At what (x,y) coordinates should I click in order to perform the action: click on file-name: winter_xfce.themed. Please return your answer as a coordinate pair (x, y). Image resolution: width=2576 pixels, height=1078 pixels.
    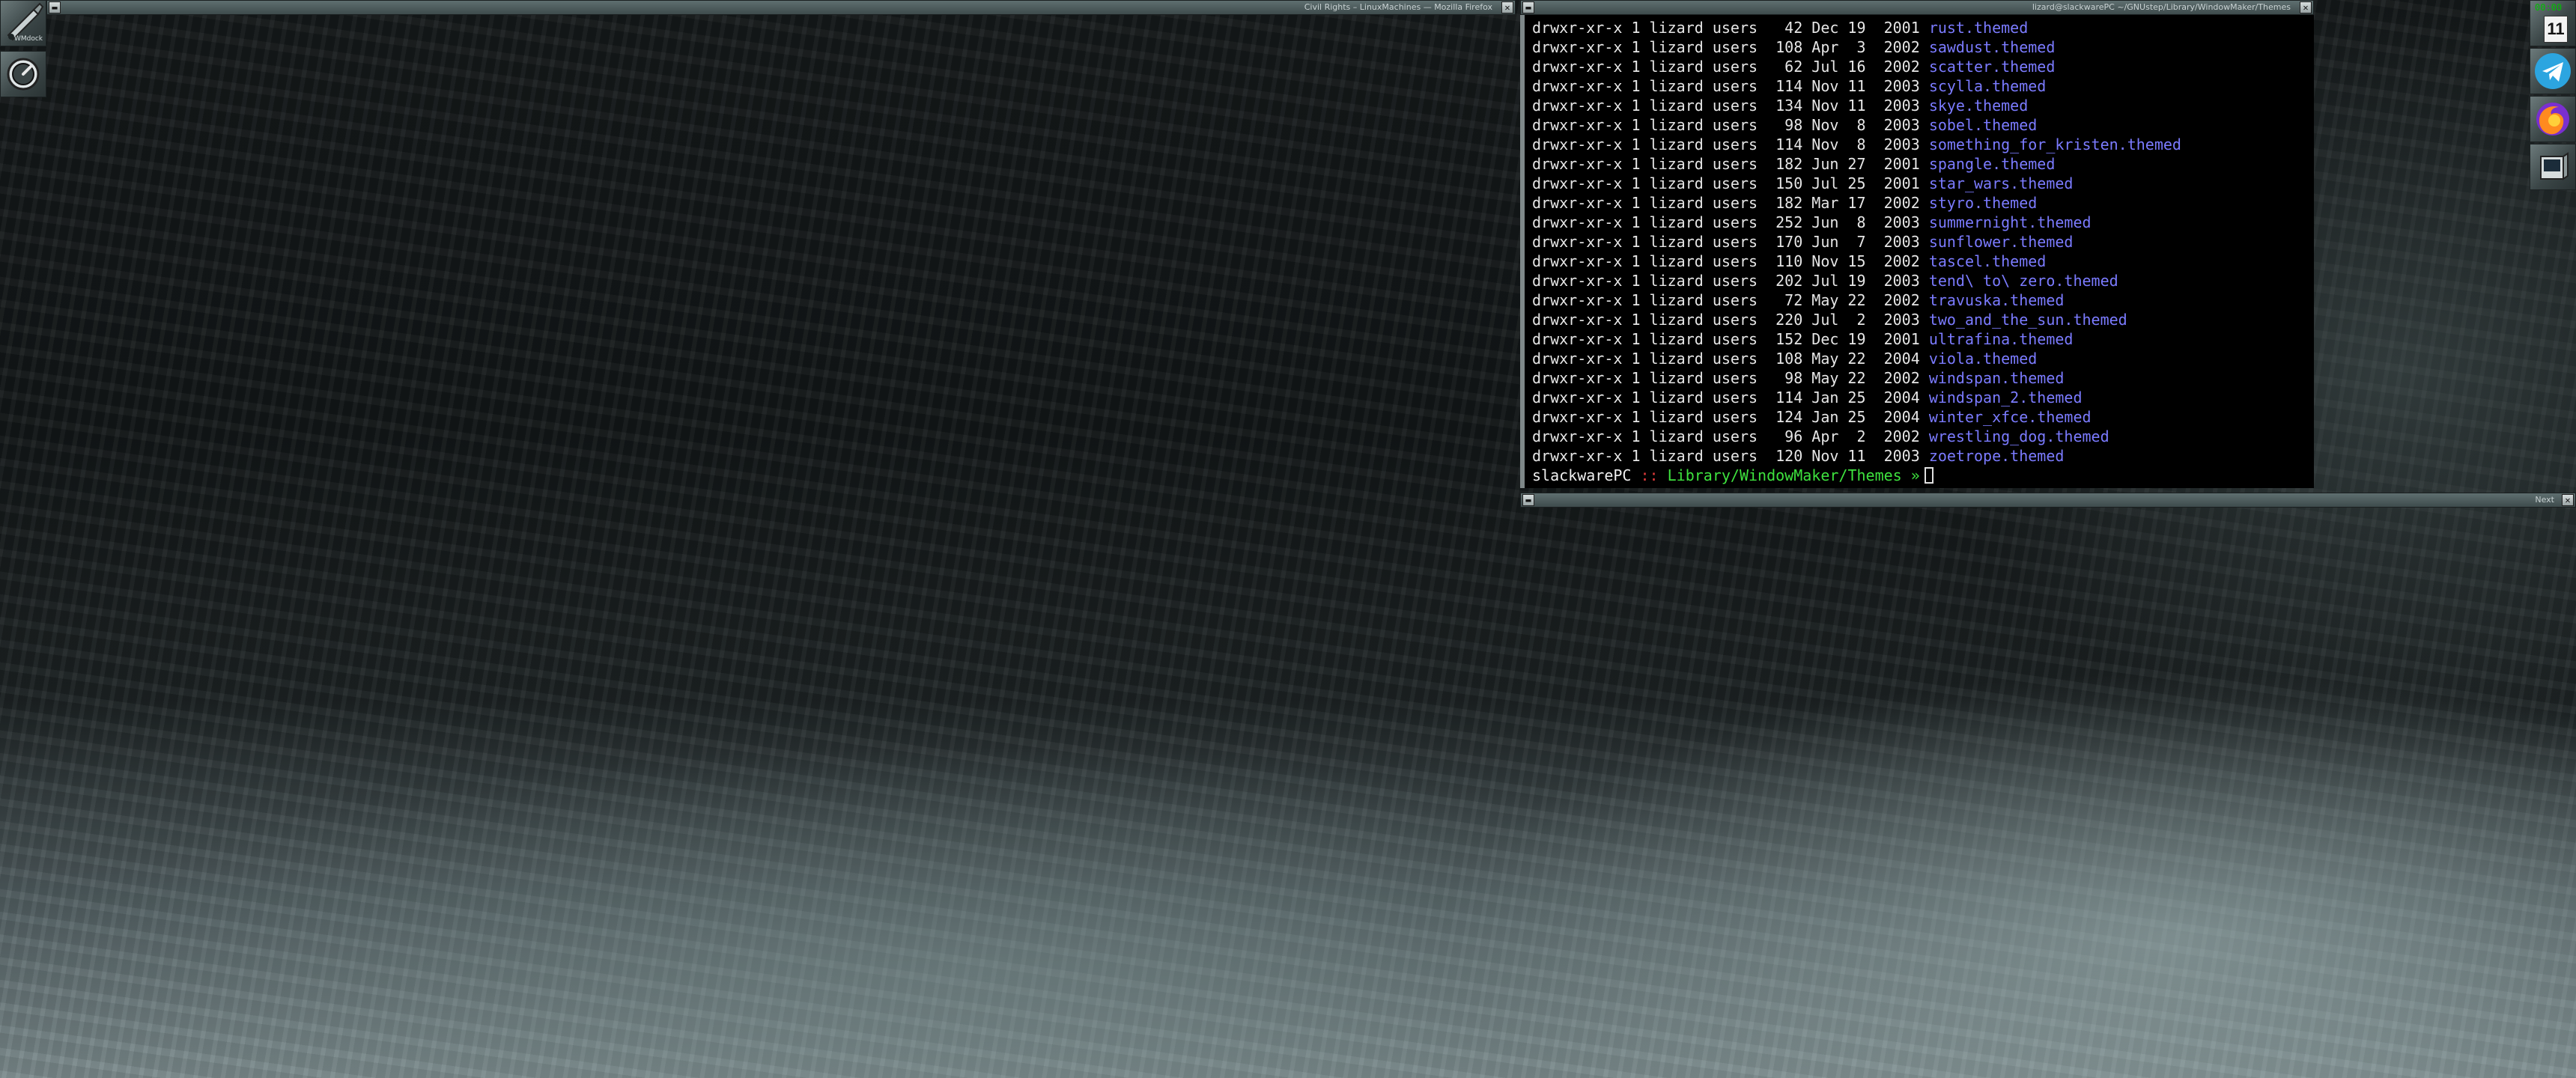
    Looking at the image, I should click on (2010, 417).